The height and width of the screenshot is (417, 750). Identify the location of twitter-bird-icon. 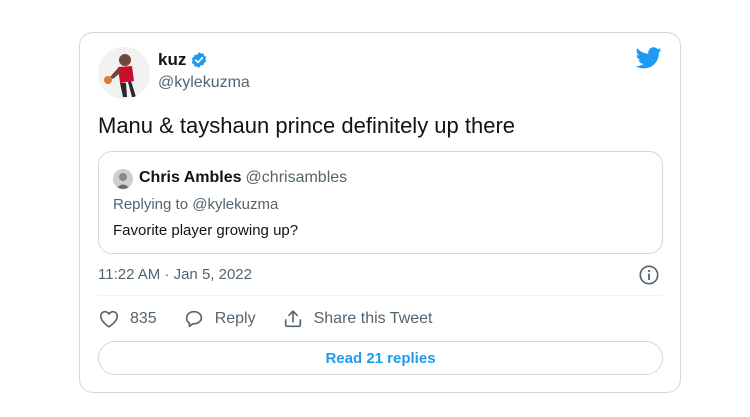
(649, 58).